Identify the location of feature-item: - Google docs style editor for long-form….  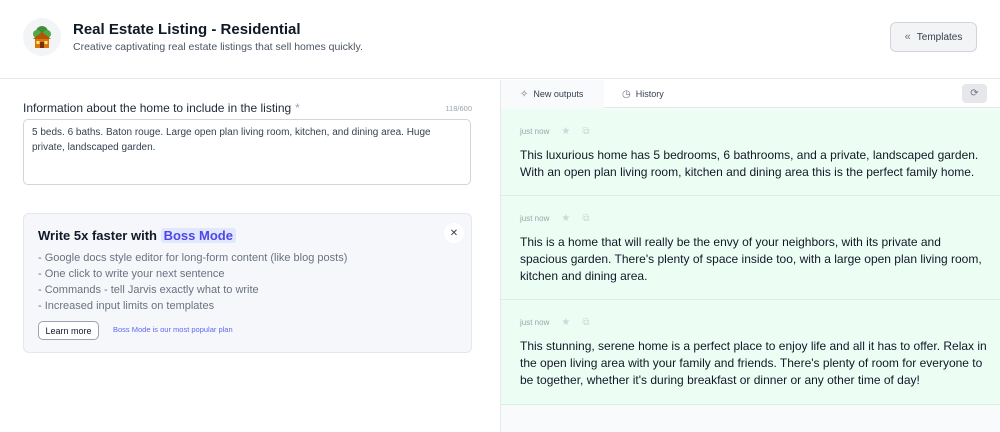
(193, 258).